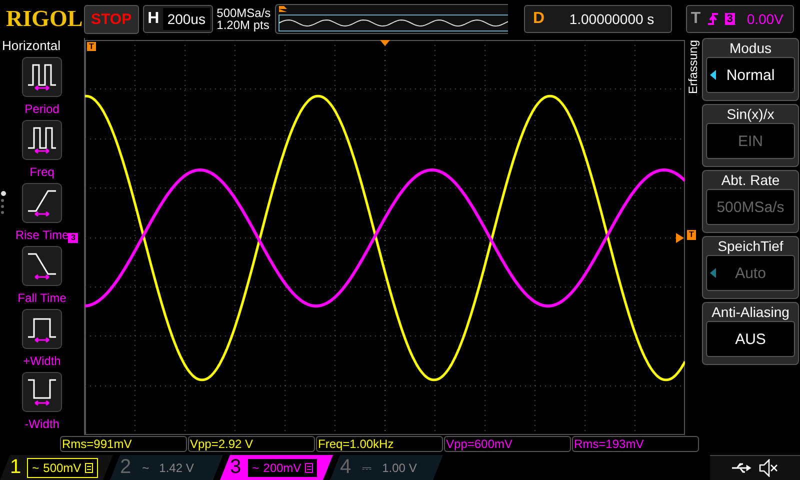 This screenshot has width=800, height=480. I want to click on logo: RIGOL, so click(43, 19).